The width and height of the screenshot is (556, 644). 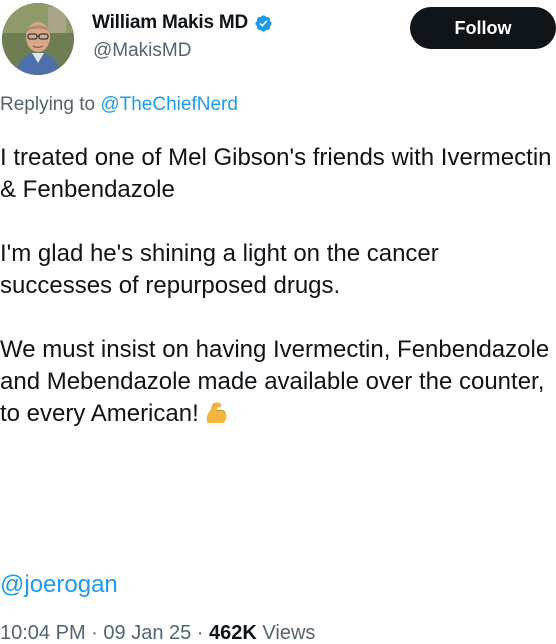 I want to click on post-date: 09 Jan 25, so click(x=147, y=633).